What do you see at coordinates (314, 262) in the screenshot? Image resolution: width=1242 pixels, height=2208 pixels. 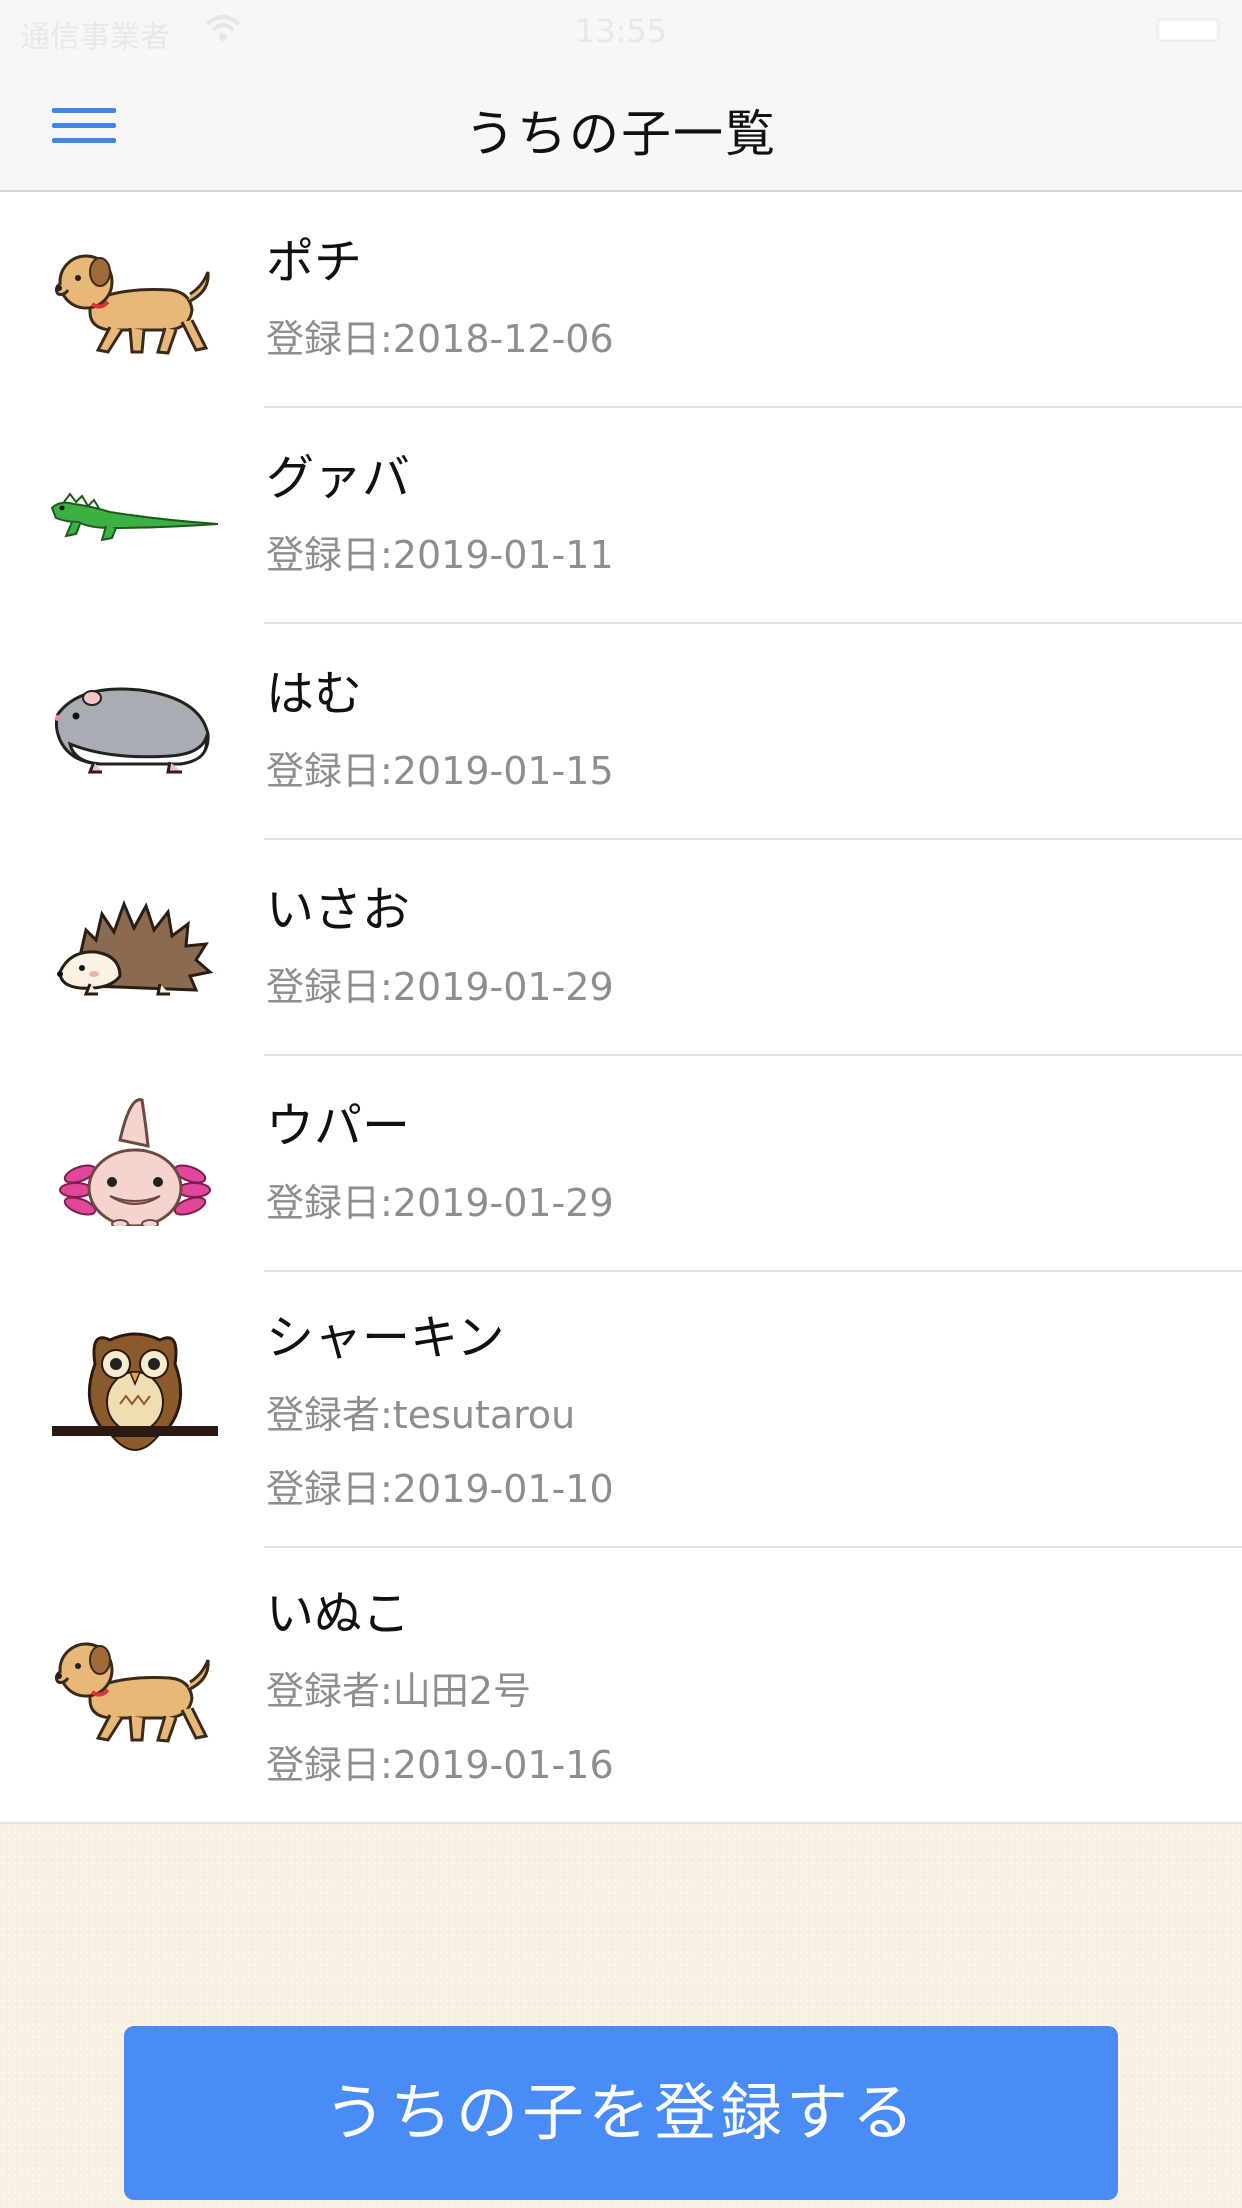 I see `pet-name: ポチ` at bounding box center [314, 262].